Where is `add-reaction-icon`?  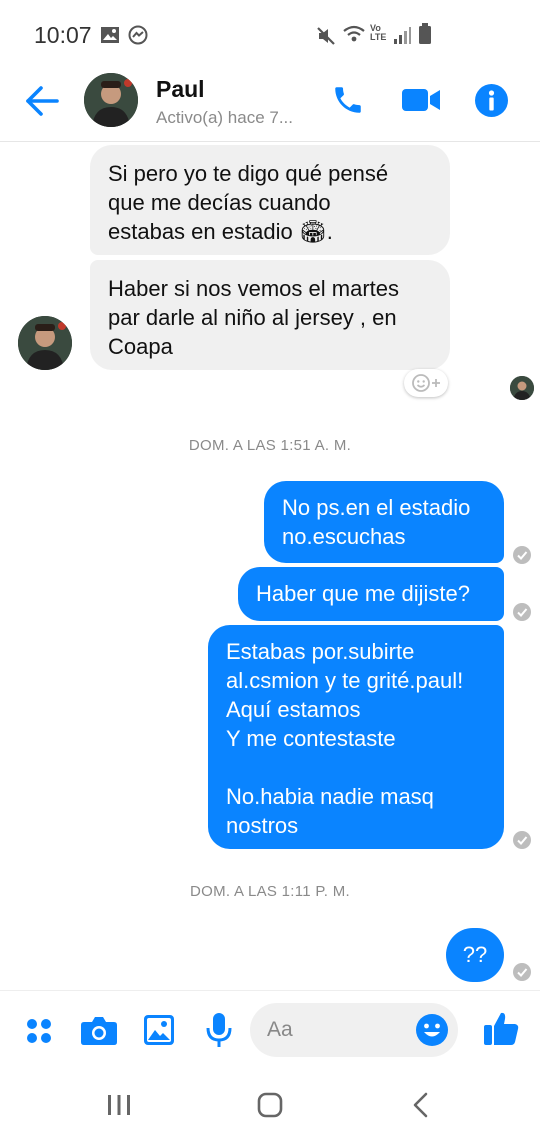
add-reaction-icon is located at coordinates (426, 383).